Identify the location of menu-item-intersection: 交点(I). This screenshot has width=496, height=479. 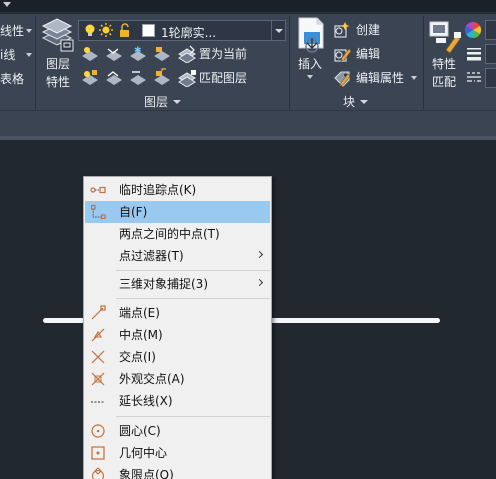
(177, 357).